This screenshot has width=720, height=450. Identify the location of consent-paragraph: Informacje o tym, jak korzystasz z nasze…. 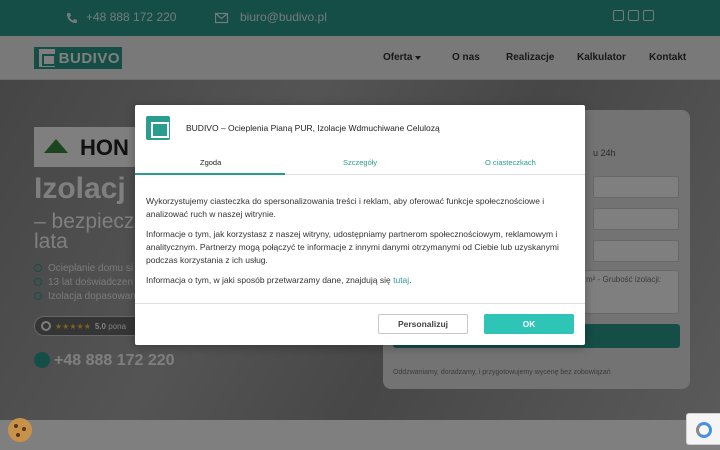
(352, 247).